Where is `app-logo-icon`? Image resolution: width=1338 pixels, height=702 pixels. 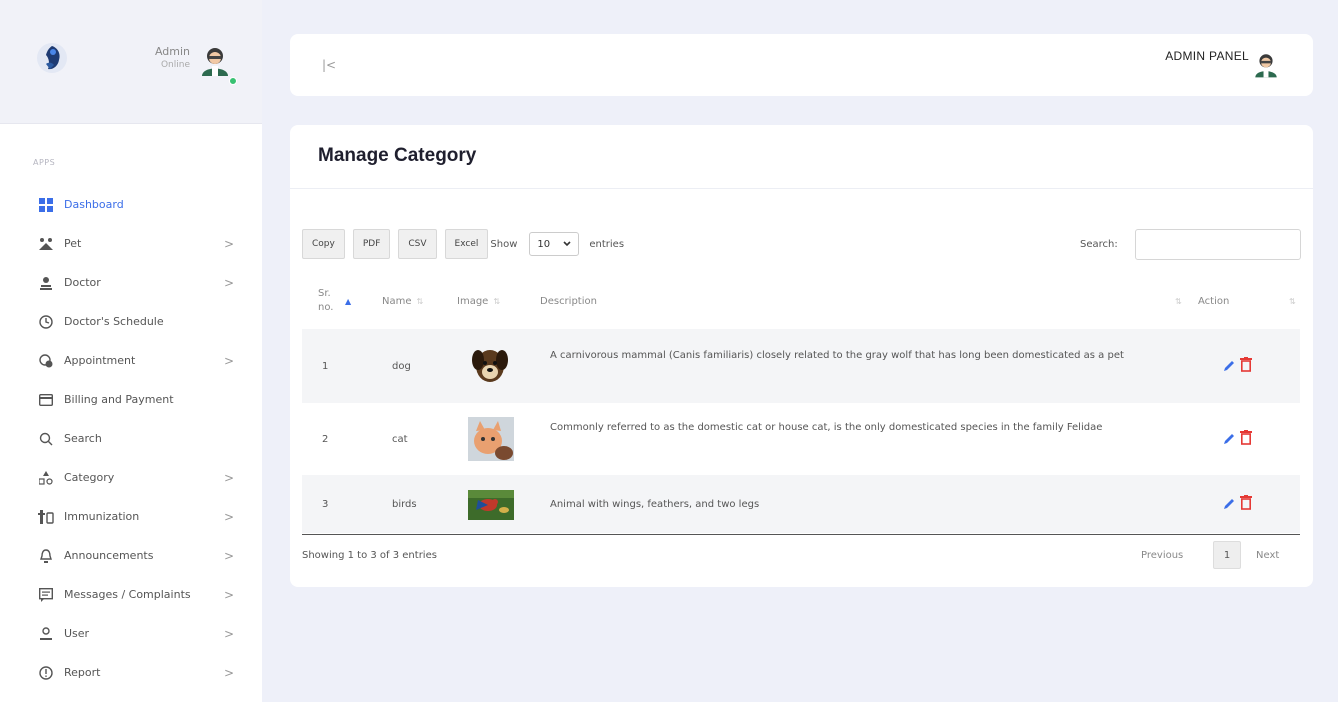
app-logo-icon is located at coordinates (52, 58).